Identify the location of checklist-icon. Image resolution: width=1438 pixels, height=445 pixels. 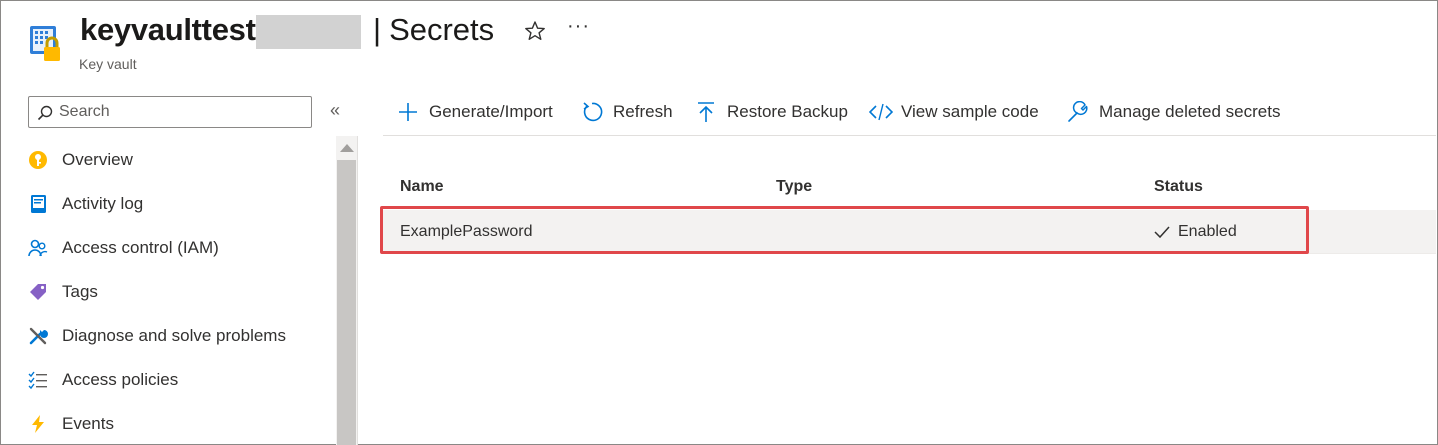
(37, 380).